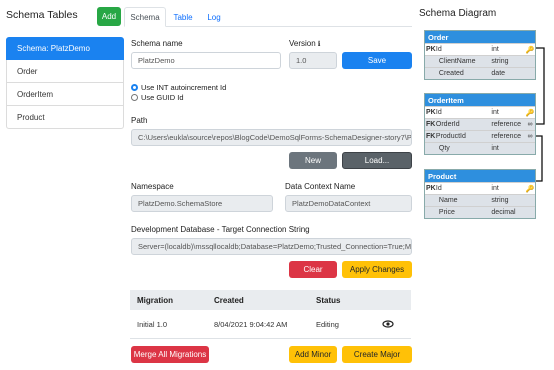  Describe the element at coordinates (328, 300) in the screenshot. I see `status-column-header: Status` at that location.